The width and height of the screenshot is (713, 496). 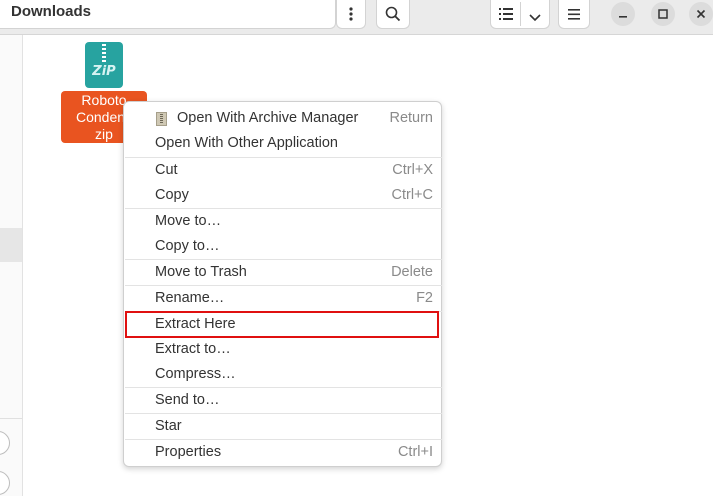 I want to click on minimize-button, so click(x=623, y=14).